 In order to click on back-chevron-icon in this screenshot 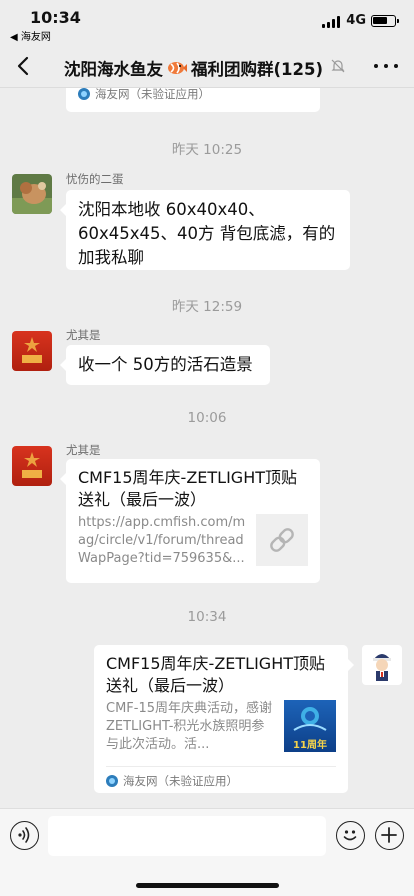, I will do `click(26, 66)`.